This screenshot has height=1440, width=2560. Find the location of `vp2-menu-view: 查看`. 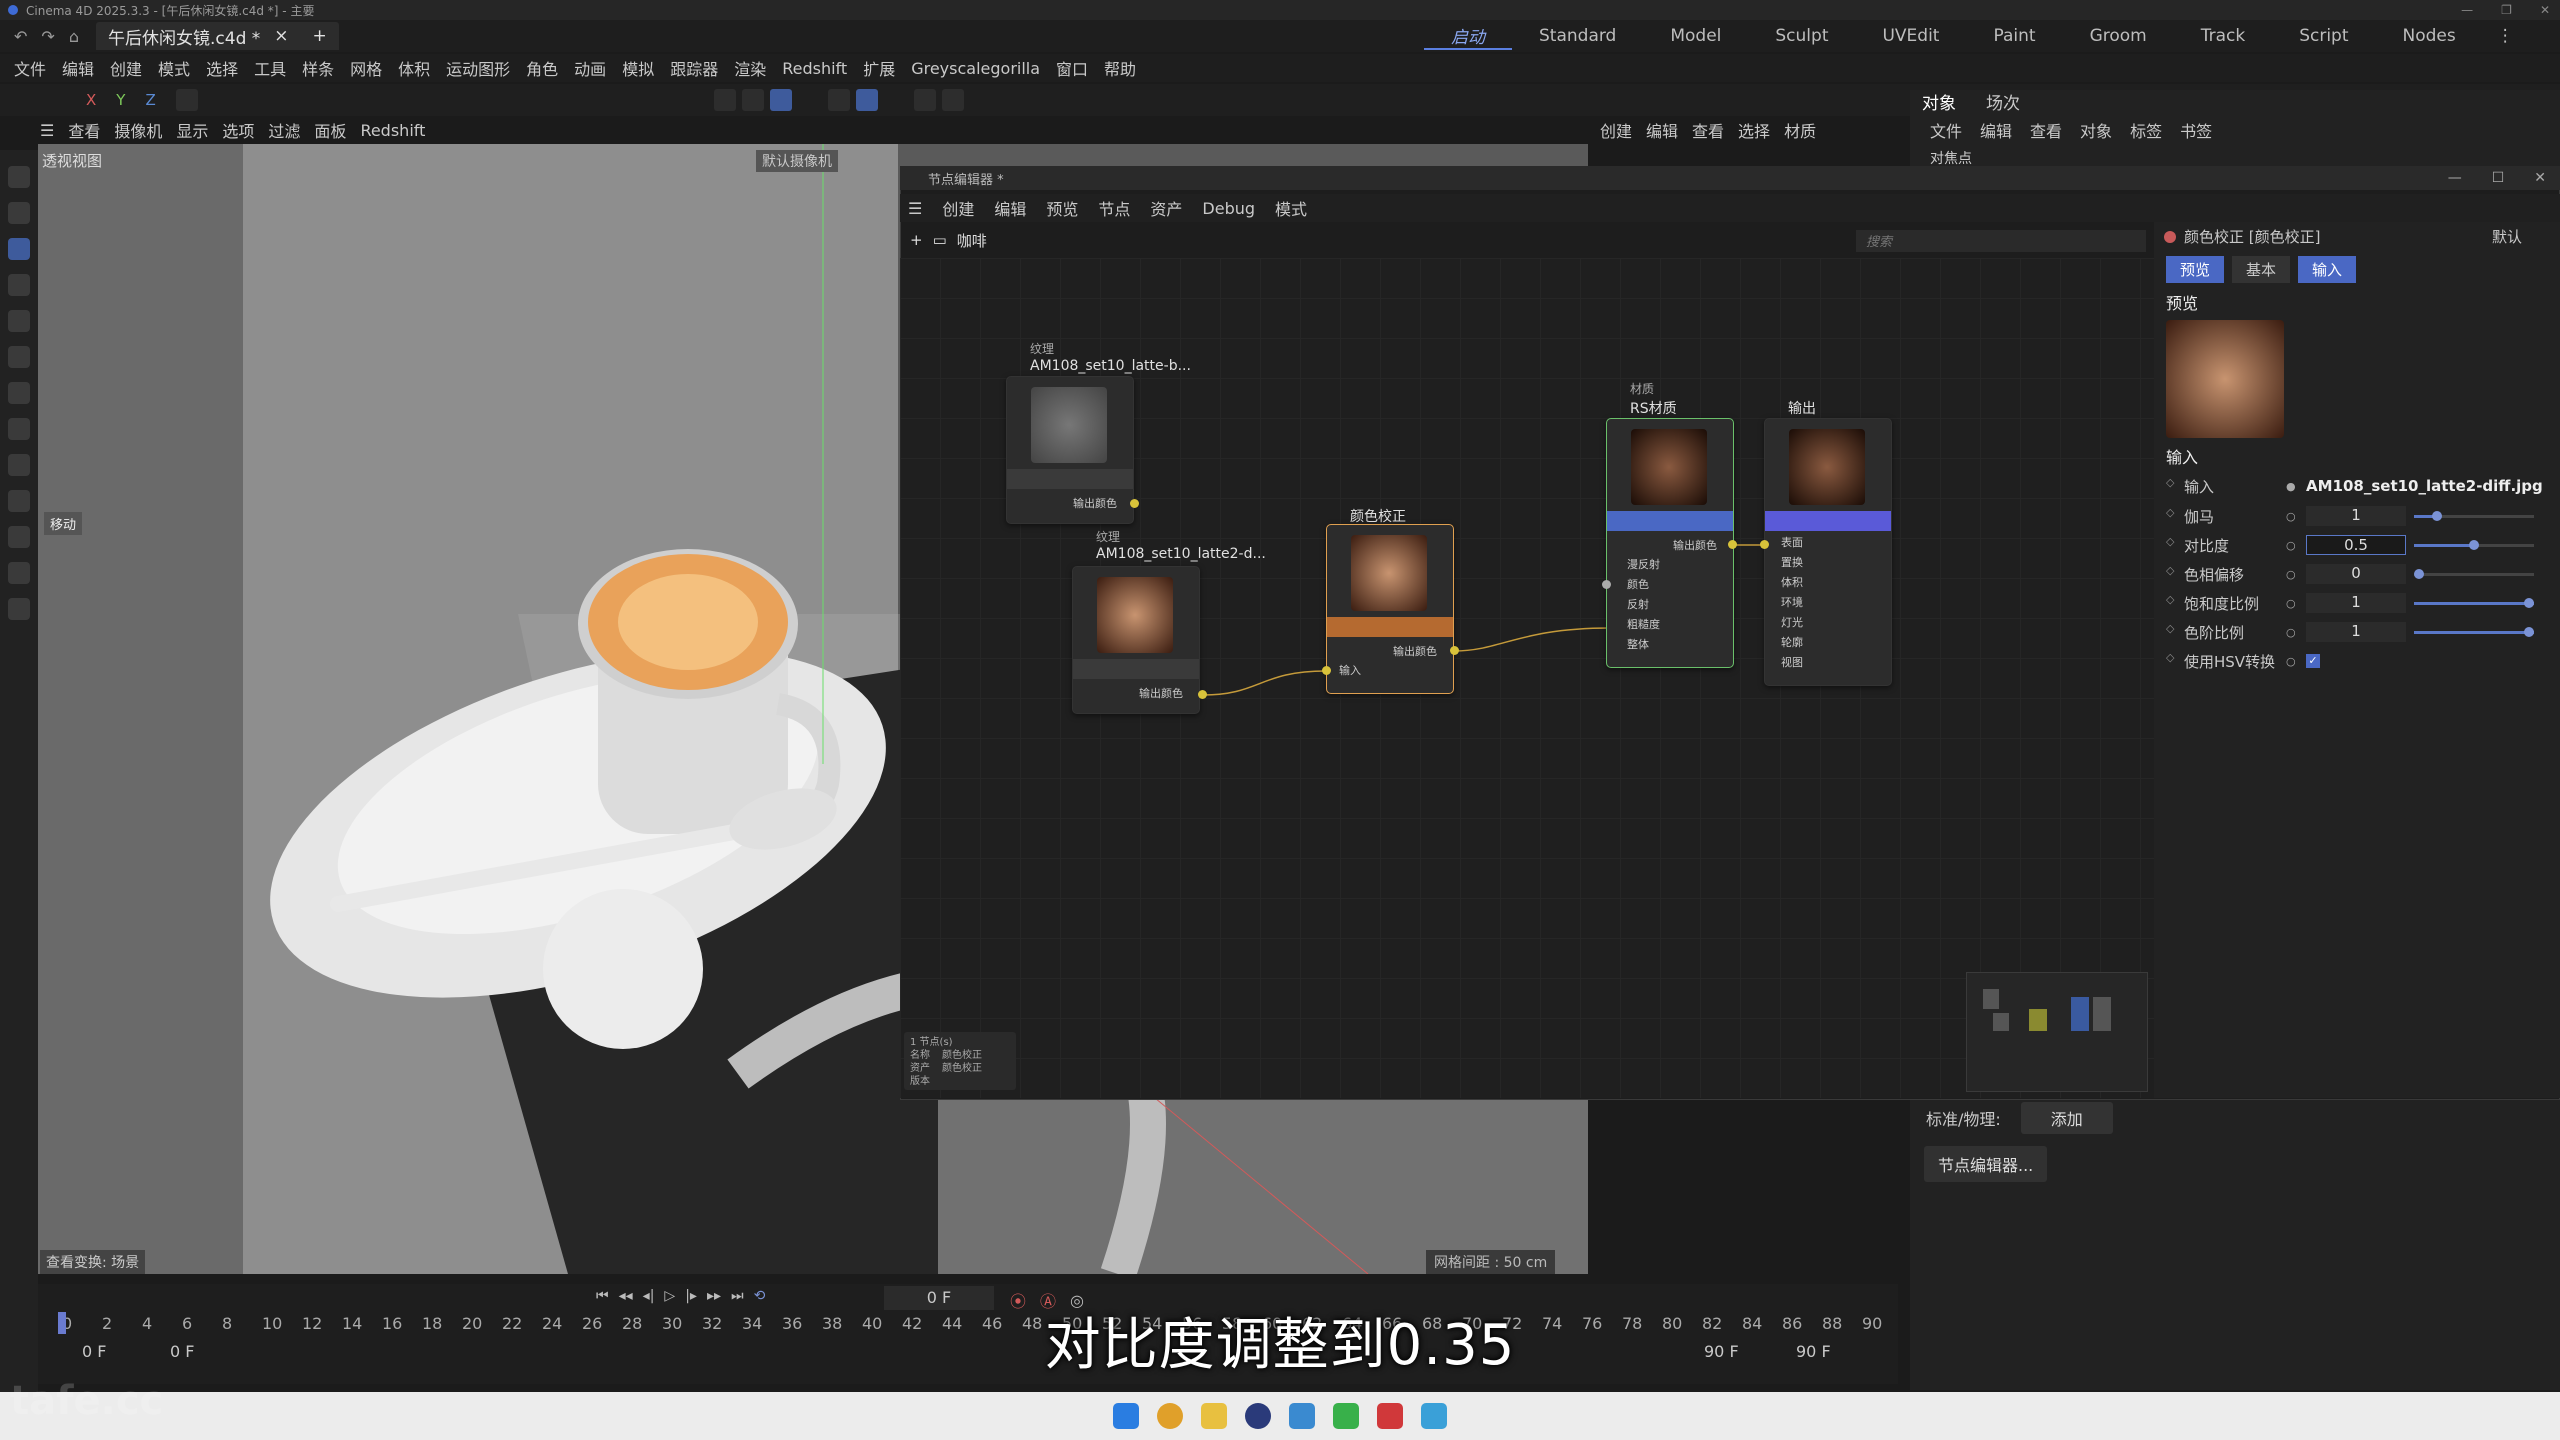

vp2-menu-view: 查看 is located at coordinates (1708, 130).